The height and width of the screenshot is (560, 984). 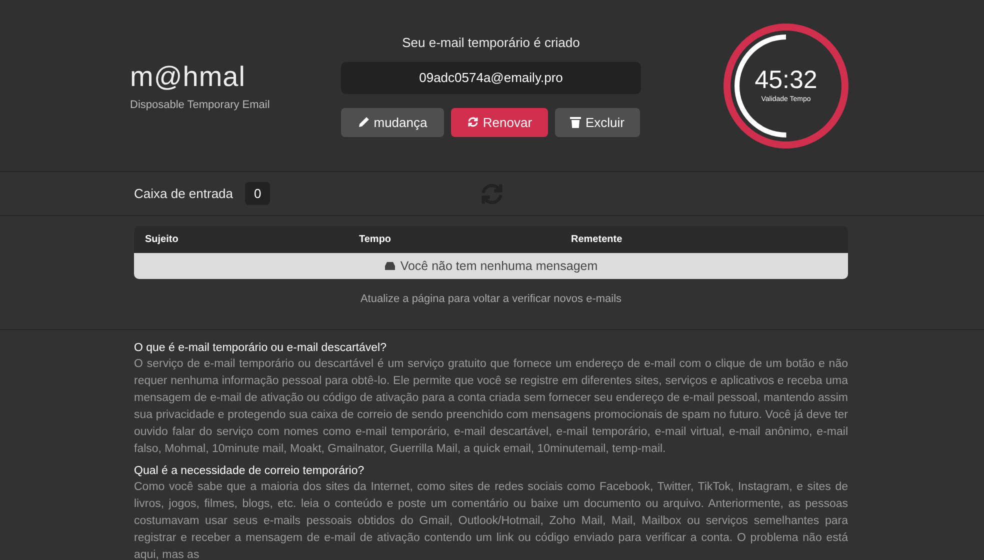 What do you see at coordinates (491, 42) in the screenshot?
I see `email-heading: Seu e-mail temporário é criado` at bounding box center [491, 42].